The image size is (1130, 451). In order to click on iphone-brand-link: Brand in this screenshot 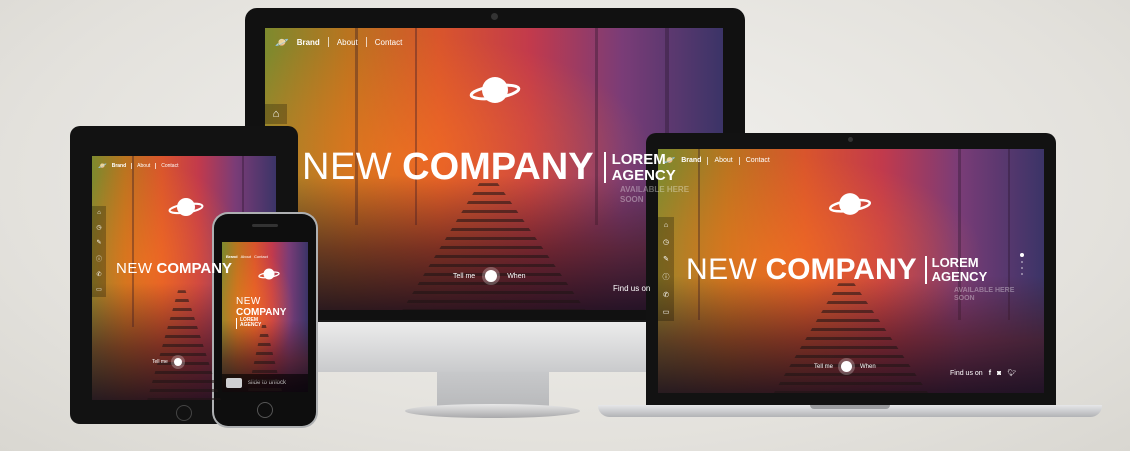, I will do `click(232, 256)`.